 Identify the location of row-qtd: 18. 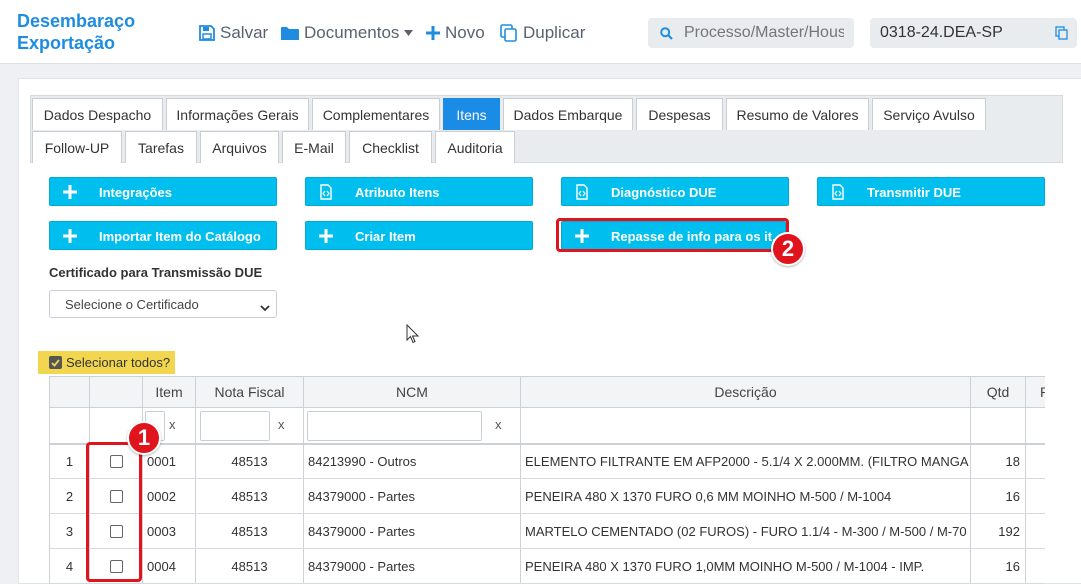
(998, 461).